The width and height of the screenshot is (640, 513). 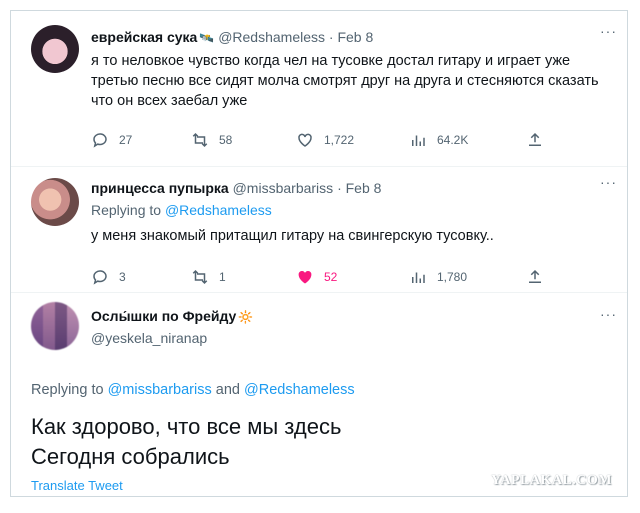 I want to click on display-name: принцесса пупырка, so click(x=160, y=188).